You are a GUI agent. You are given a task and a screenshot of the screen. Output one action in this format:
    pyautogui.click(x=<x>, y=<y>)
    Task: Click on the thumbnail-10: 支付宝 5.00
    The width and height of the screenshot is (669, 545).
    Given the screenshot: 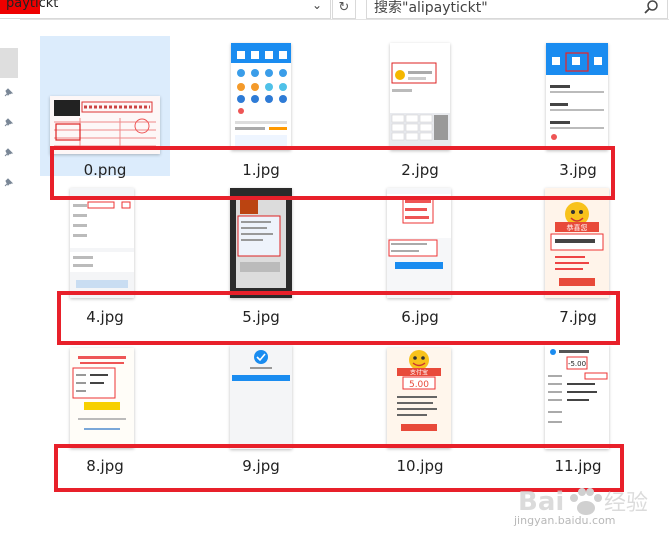 What is the action you would take?
    pyautogui.click(x=419, y=398)
    